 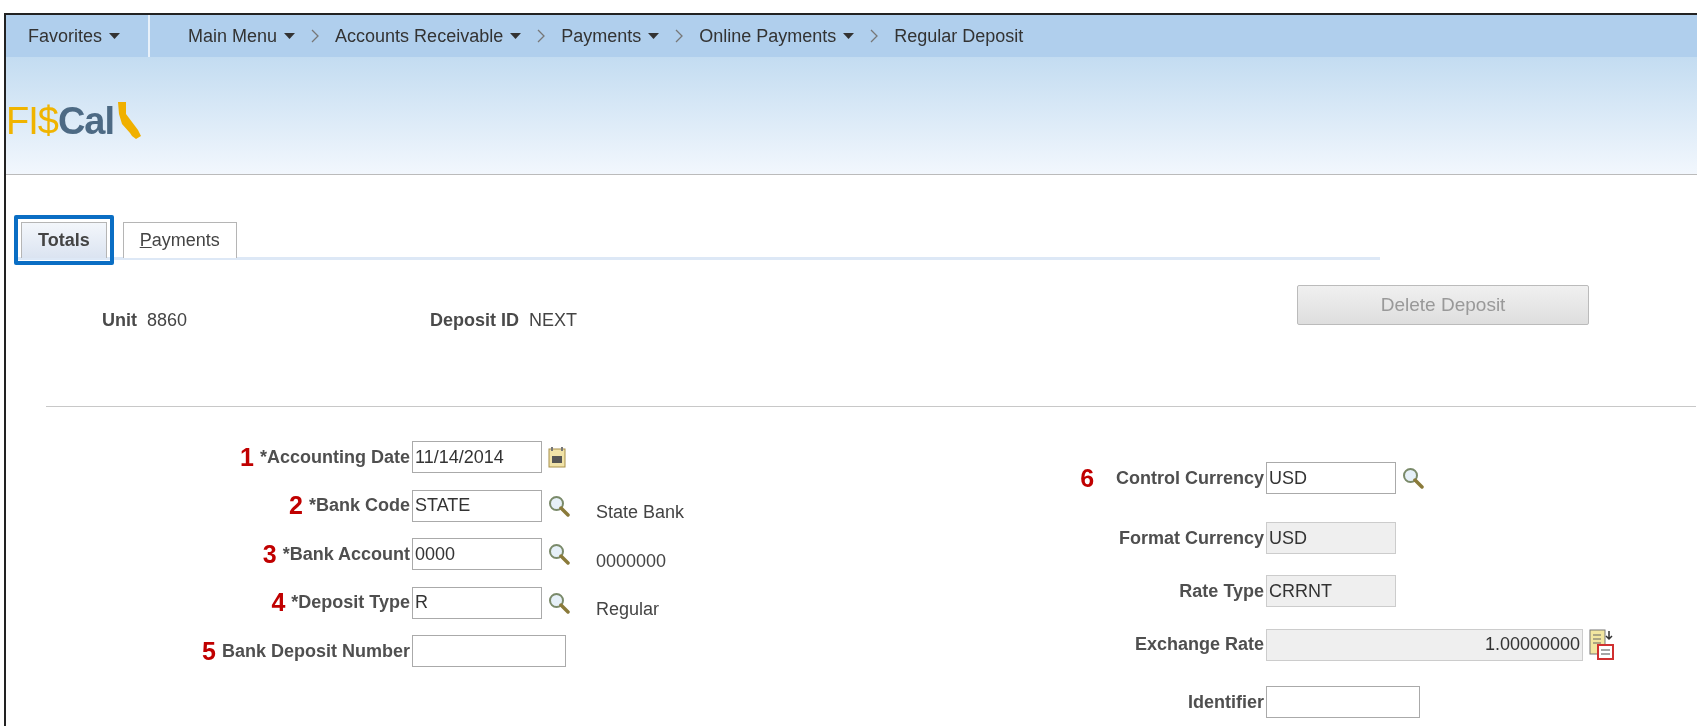 I want to click on input-field: USD, so click(x=1331, y=478).